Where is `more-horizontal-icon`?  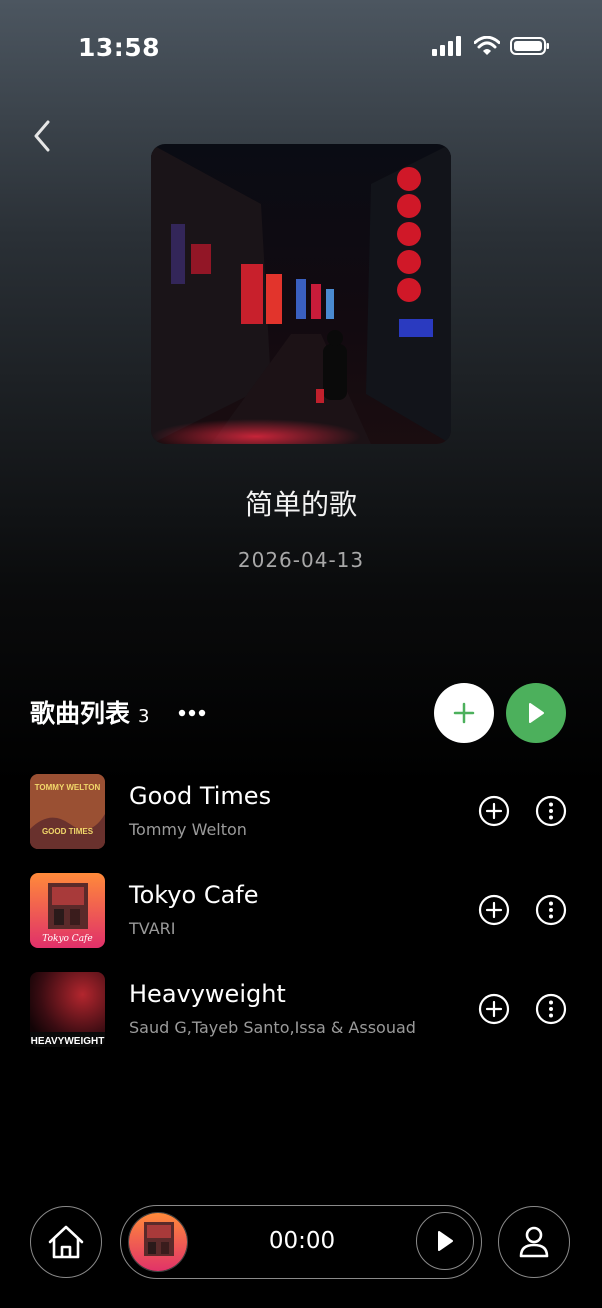 more-horizontal-icon is located at coordinates (192, 713).